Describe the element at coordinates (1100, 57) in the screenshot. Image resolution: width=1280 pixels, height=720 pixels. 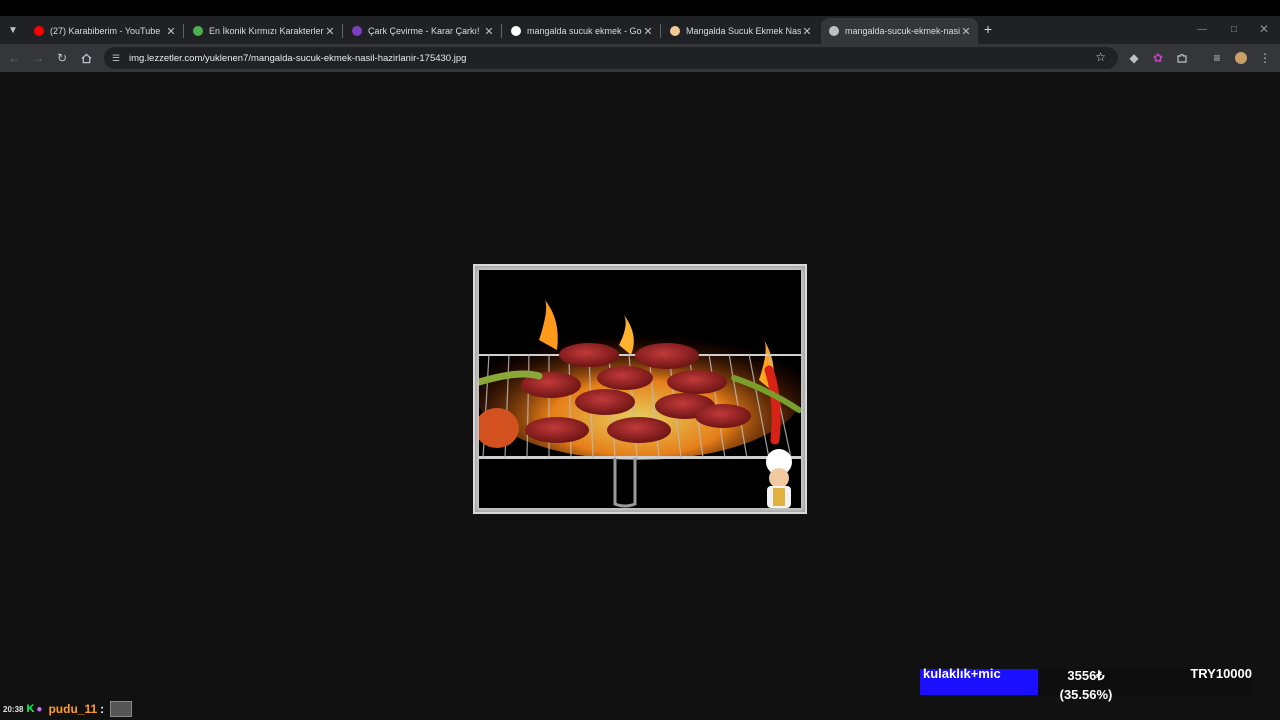
I see `bookmark-star-icon: ☆` at that location.